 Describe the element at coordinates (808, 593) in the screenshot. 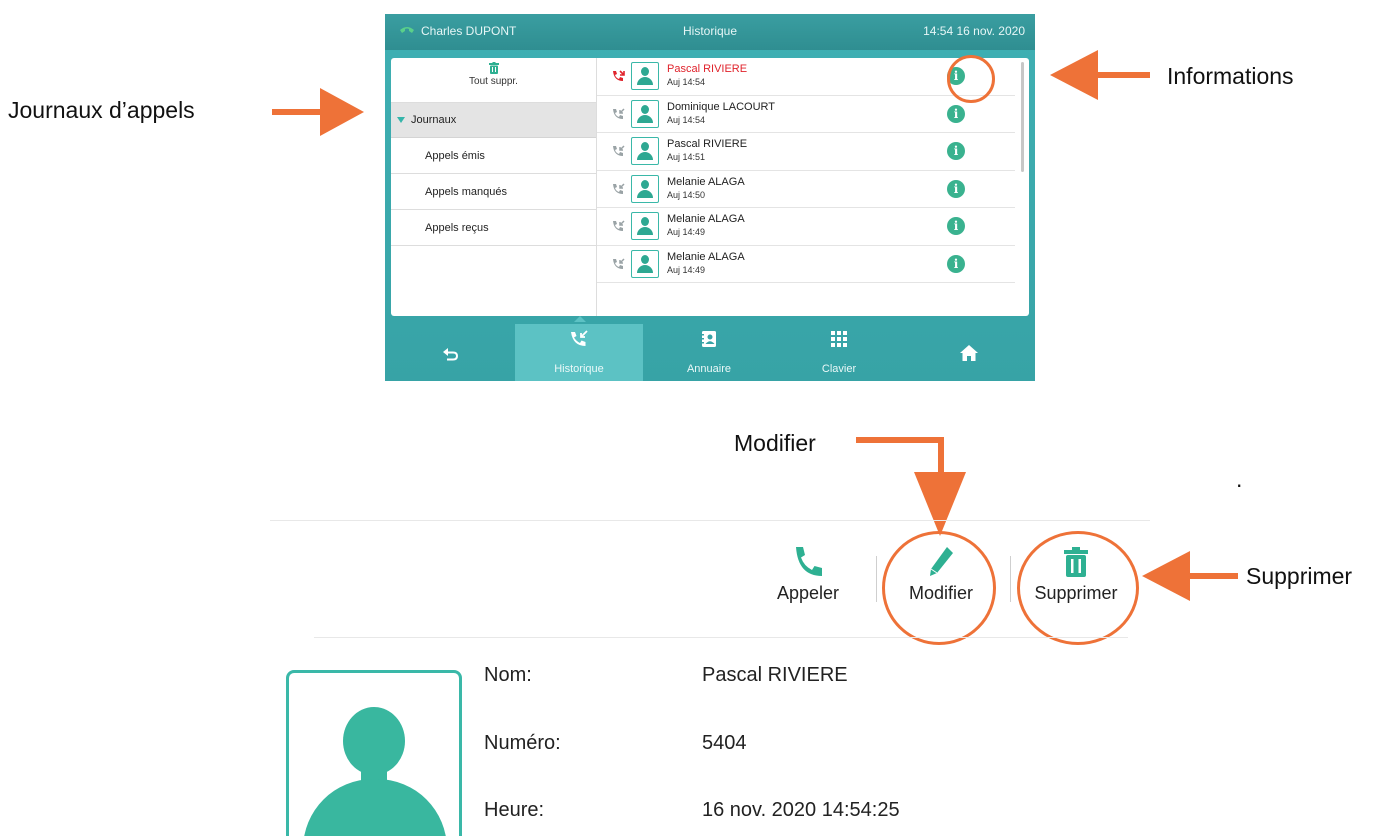

I see `call-label: Appeler` at that location.